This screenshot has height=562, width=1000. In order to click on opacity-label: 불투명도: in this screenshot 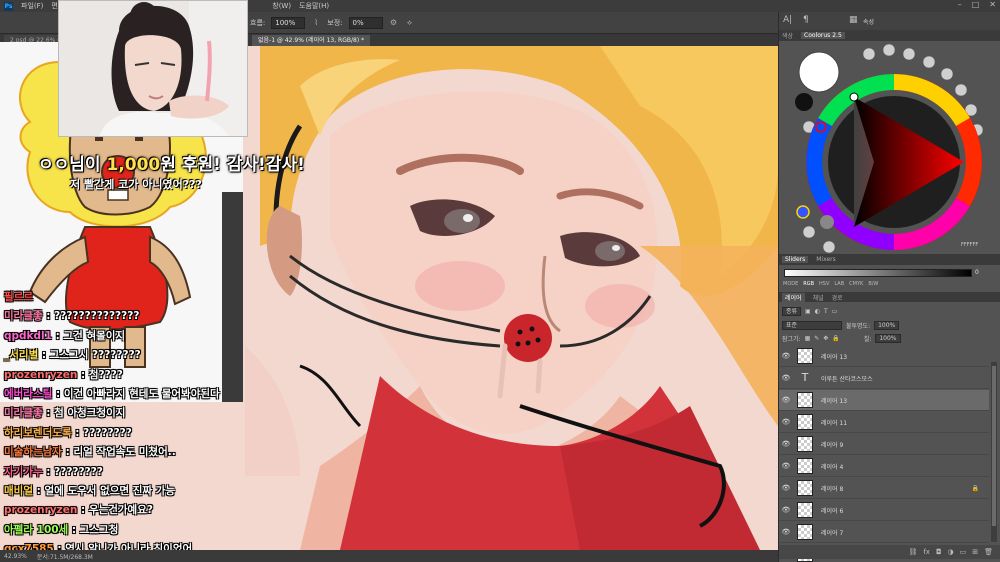, I will do `click(858, 326)`.